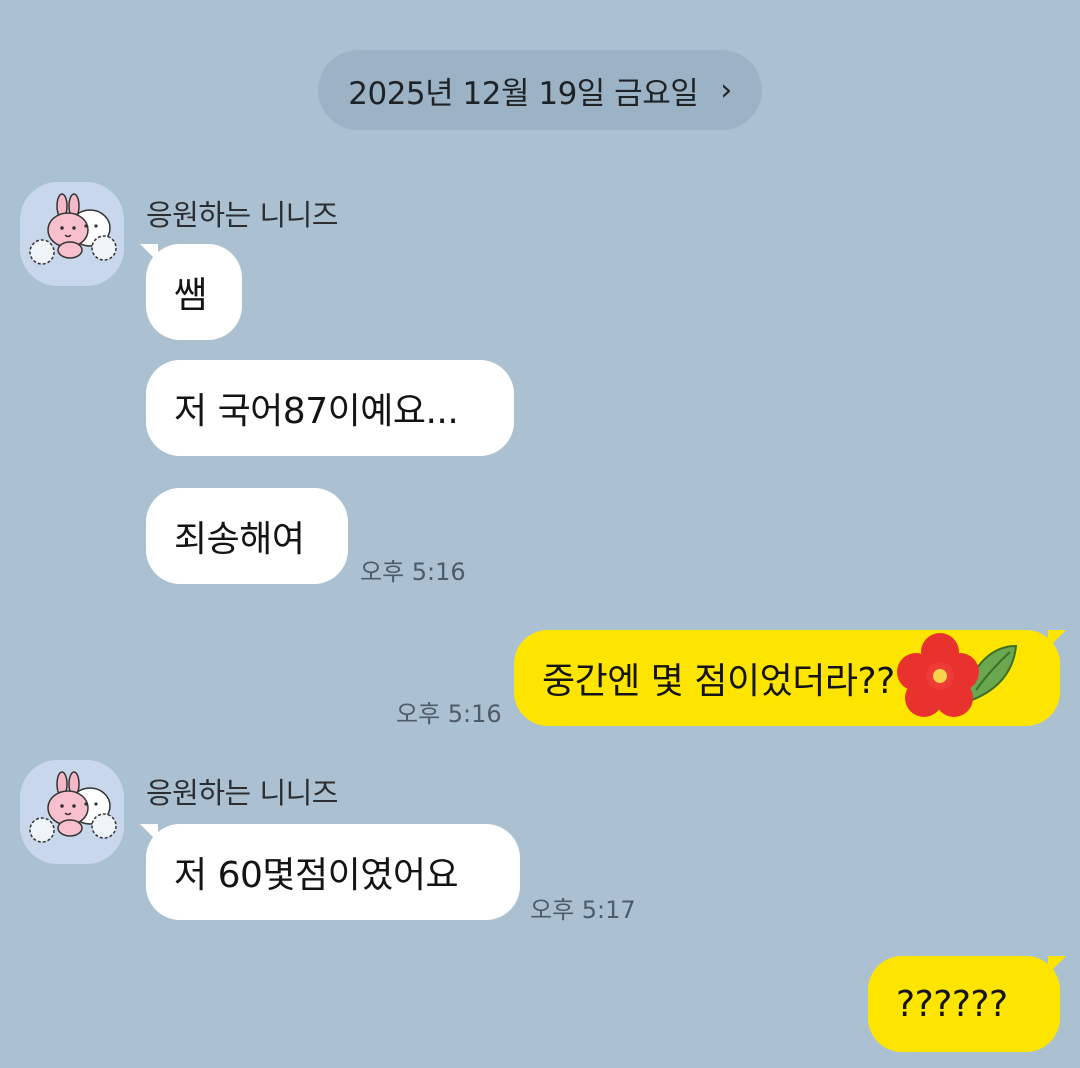  What do you see at coordinates (718, 681) in the screenshot?
I see `message-text: 중간엔 몇 점이었더라??` at bounding box center [718, 681].